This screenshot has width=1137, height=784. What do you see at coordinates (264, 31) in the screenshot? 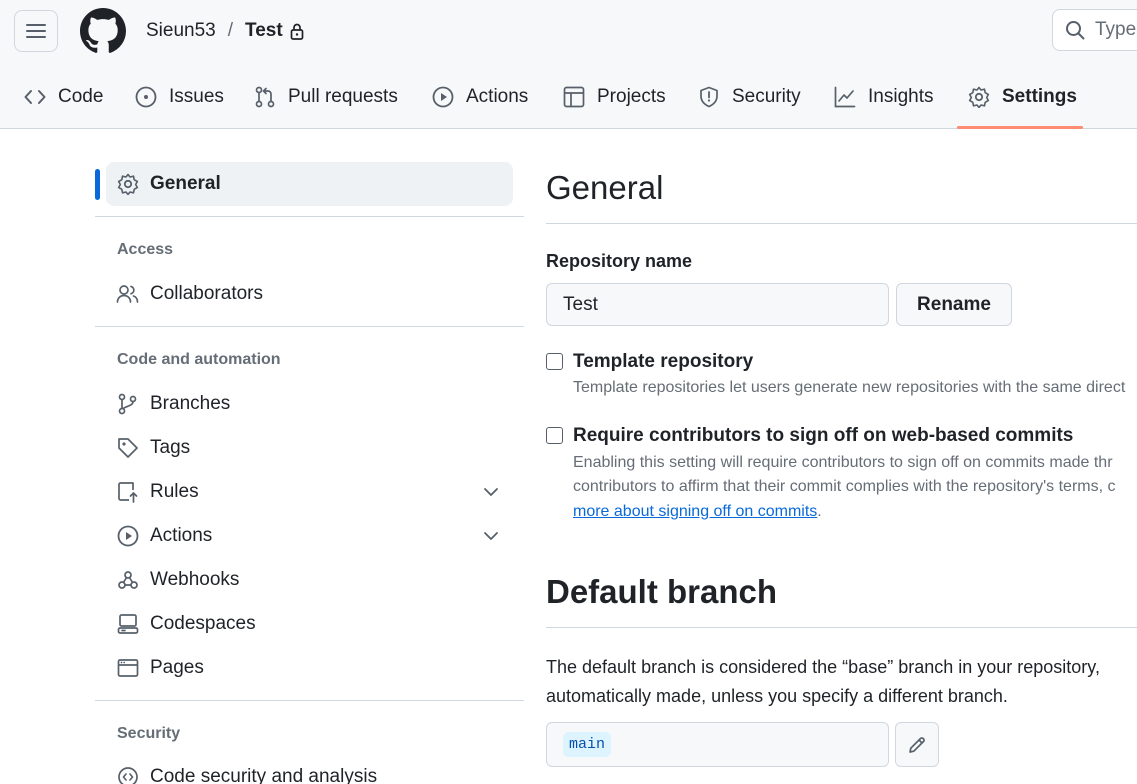
I see `repo-name-link: Test` at bounding box center [264, 31].